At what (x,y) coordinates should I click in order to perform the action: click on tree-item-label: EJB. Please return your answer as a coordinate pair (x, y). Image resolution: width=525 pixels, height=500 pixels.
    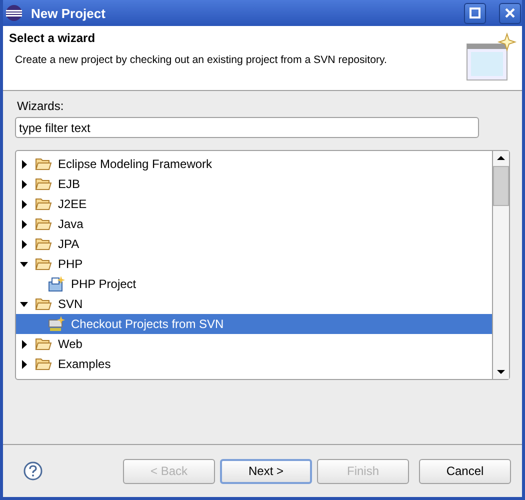
    Looking at the image, I should click on (69, 184).